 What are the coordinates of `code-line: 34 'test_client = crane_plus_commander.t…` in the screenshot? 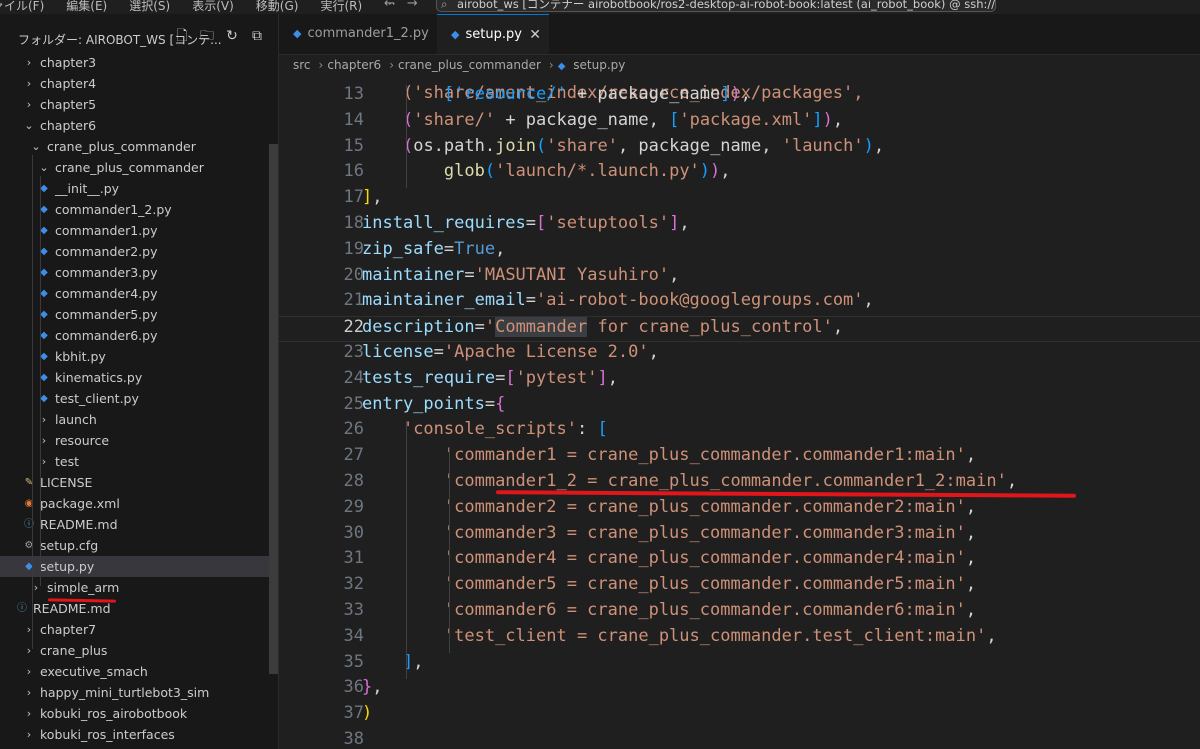 It's located at (739, 639).